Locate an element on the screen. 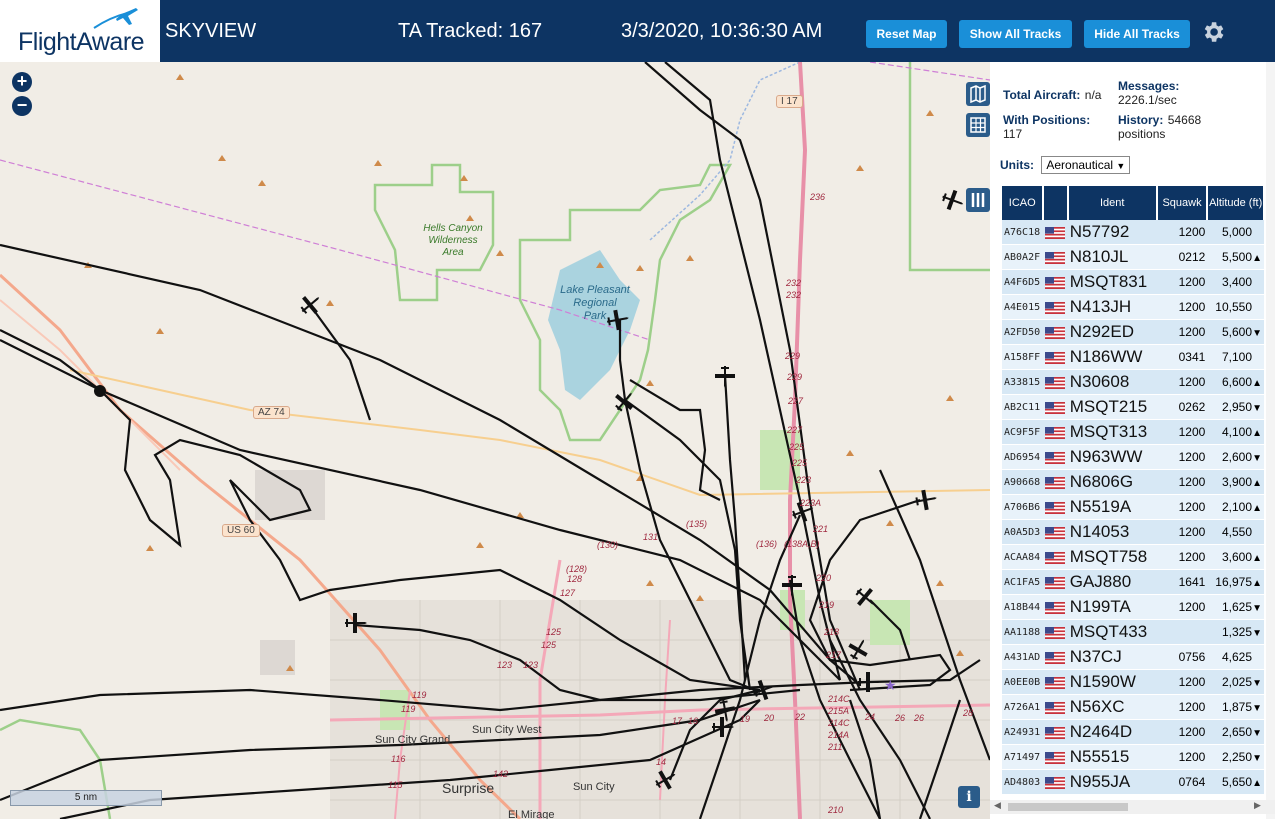 This screenshot has height=819, width=1275. show-all-tracks-button: Show All Tracks is located at coordinates (1015, 34).